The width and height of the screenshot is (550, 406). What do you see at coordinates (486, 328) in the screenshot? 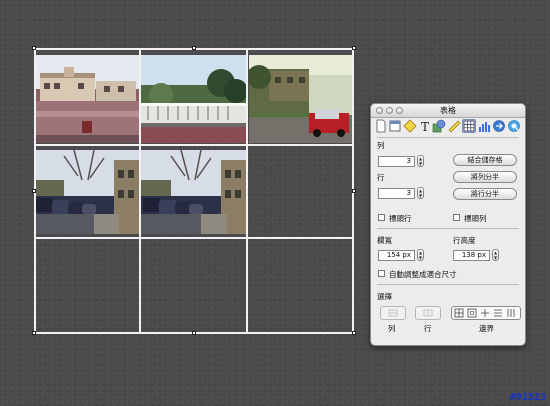
I see `select-border-label: 邊界` at bounding box center [486, 328].